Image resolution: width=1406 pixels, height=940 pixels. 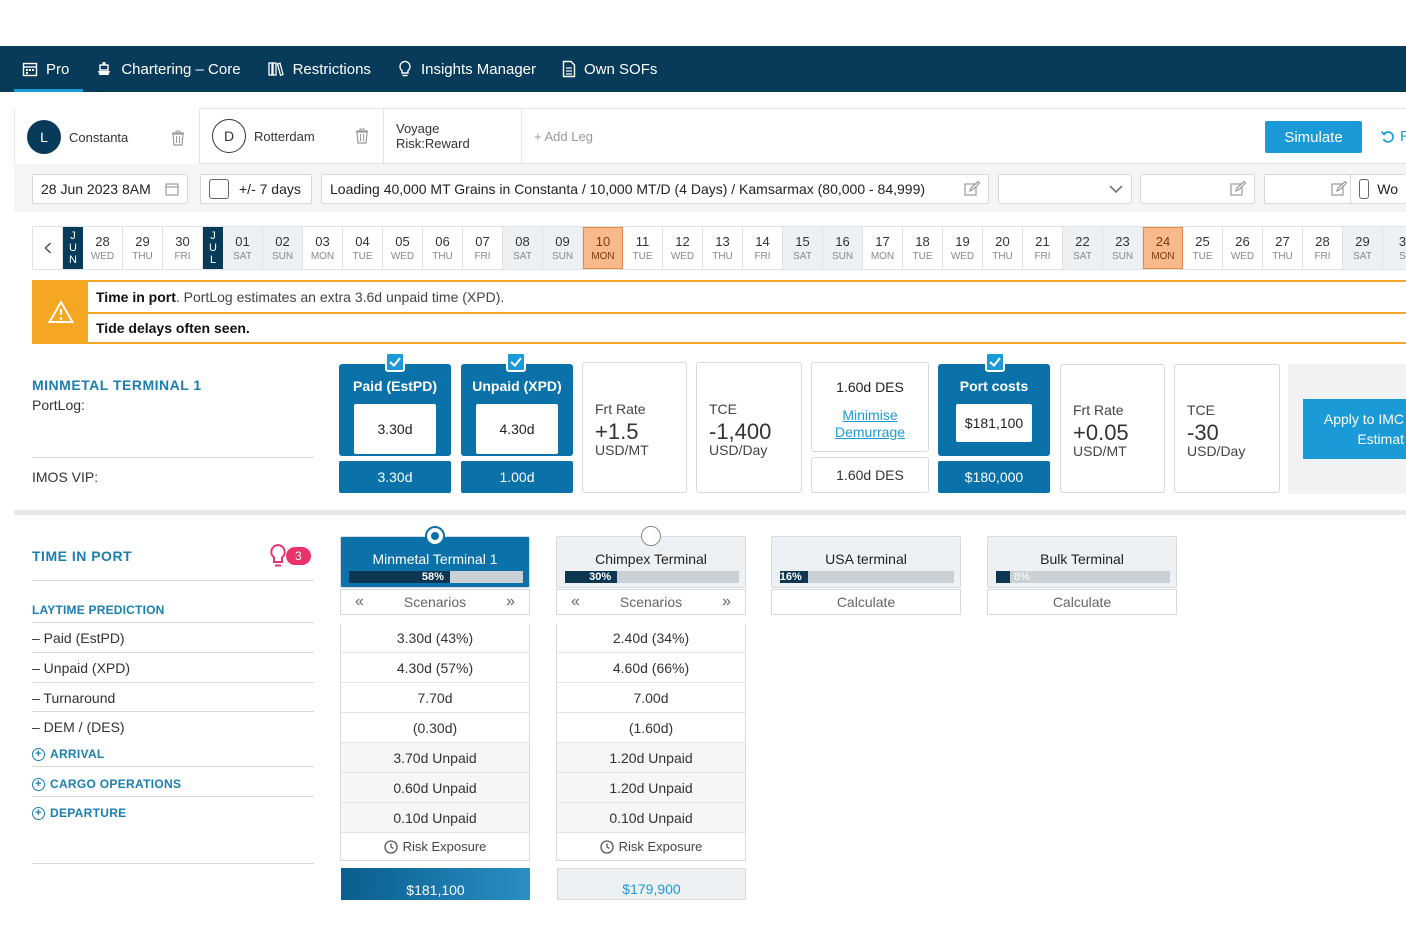 What do you see at coordinates (363, 248) in the screenshot?
I see `calendar-day: 04 TUE` at bounding box center [363, 248].